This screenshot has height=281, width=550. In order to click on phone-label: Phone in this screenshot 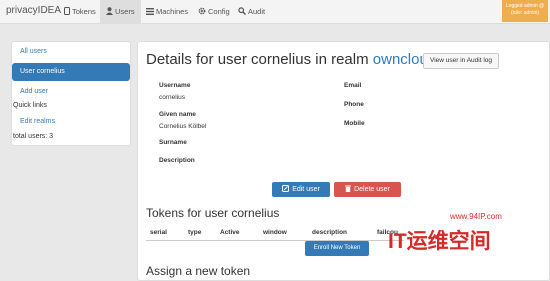, I will do `click(354, 104)`.